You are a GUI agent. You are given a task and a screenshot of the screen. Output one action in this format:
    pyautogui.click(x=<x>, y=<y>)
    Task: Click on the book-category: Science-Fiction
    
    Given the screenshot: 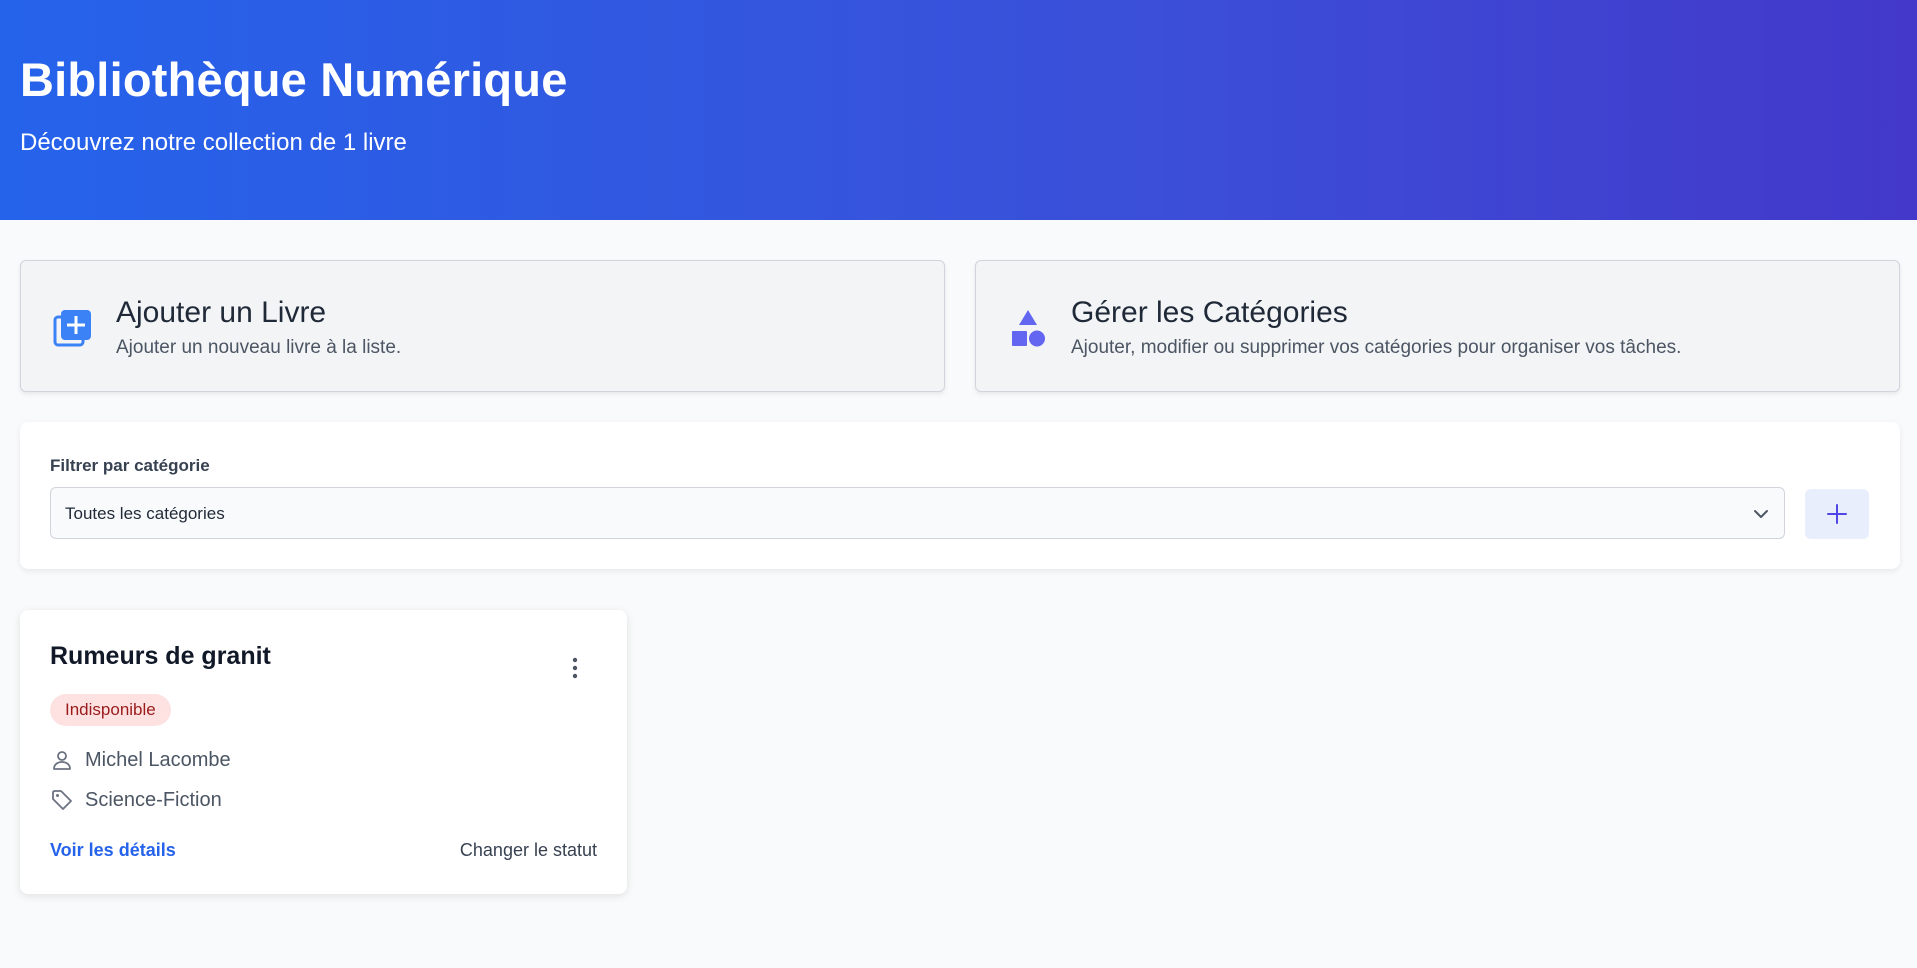 What is the action you would take?
    pyautogui.click(x=153, y=799)
    